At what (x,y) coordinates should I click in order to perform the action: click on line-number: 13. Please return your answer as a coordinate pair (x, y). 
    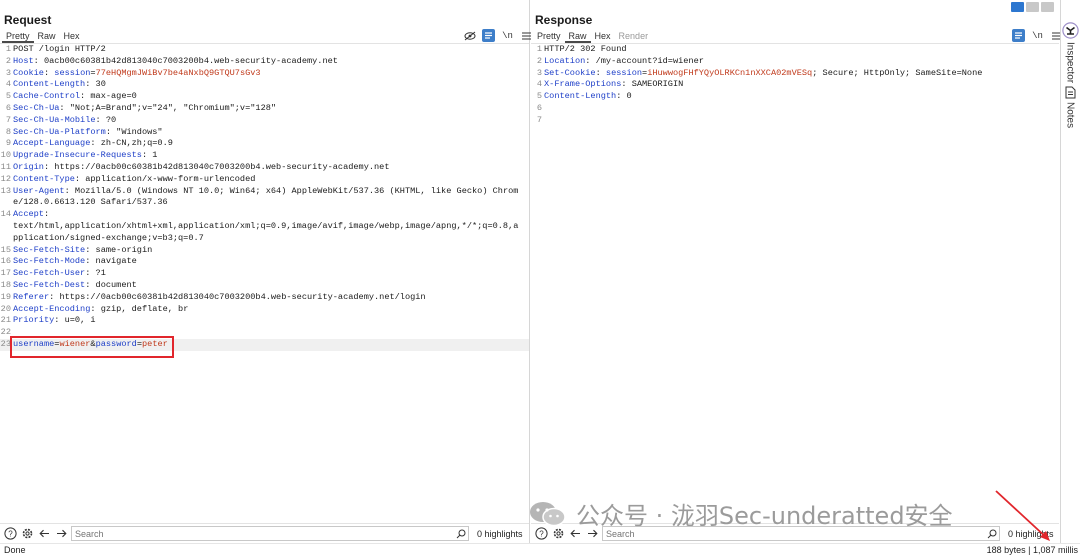
    Looking at the image, I should click on (5, 190).